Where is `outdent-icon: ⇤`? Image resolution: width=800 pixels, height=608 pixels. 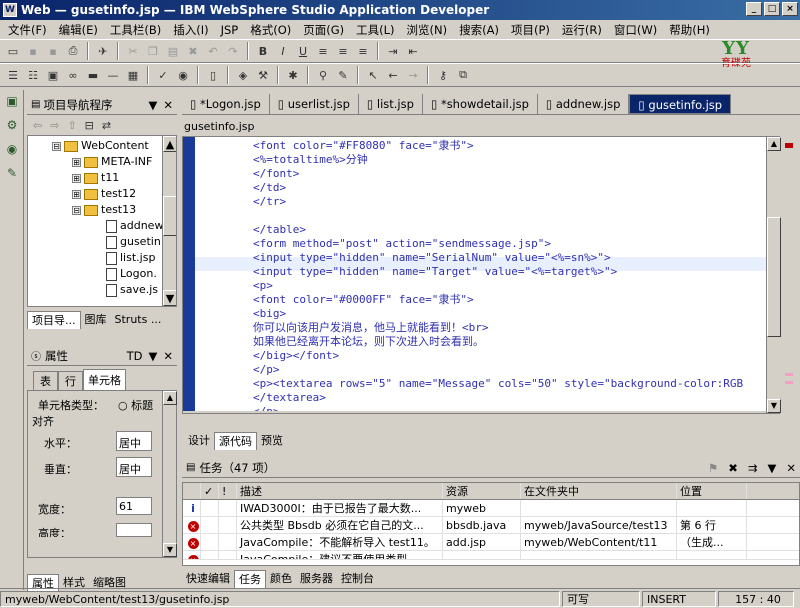
outdent-icon: ⇤ is located at coordinates (413, 51).